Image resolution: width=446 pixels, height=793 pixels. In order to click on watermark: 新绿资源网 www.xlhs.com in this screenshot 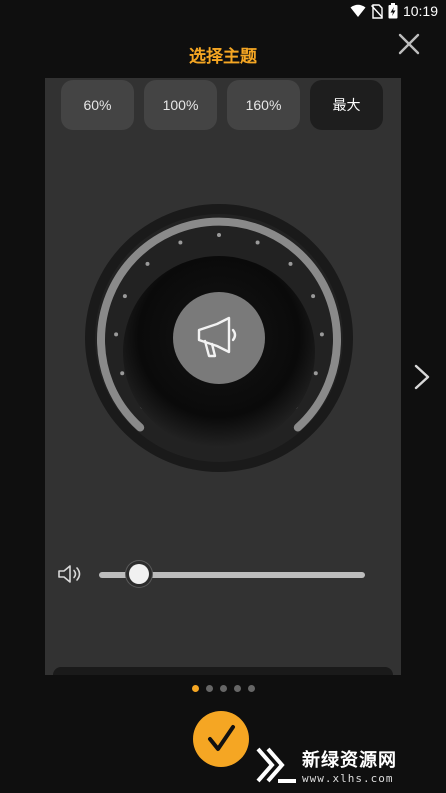, I will do `click(346, 765)`.